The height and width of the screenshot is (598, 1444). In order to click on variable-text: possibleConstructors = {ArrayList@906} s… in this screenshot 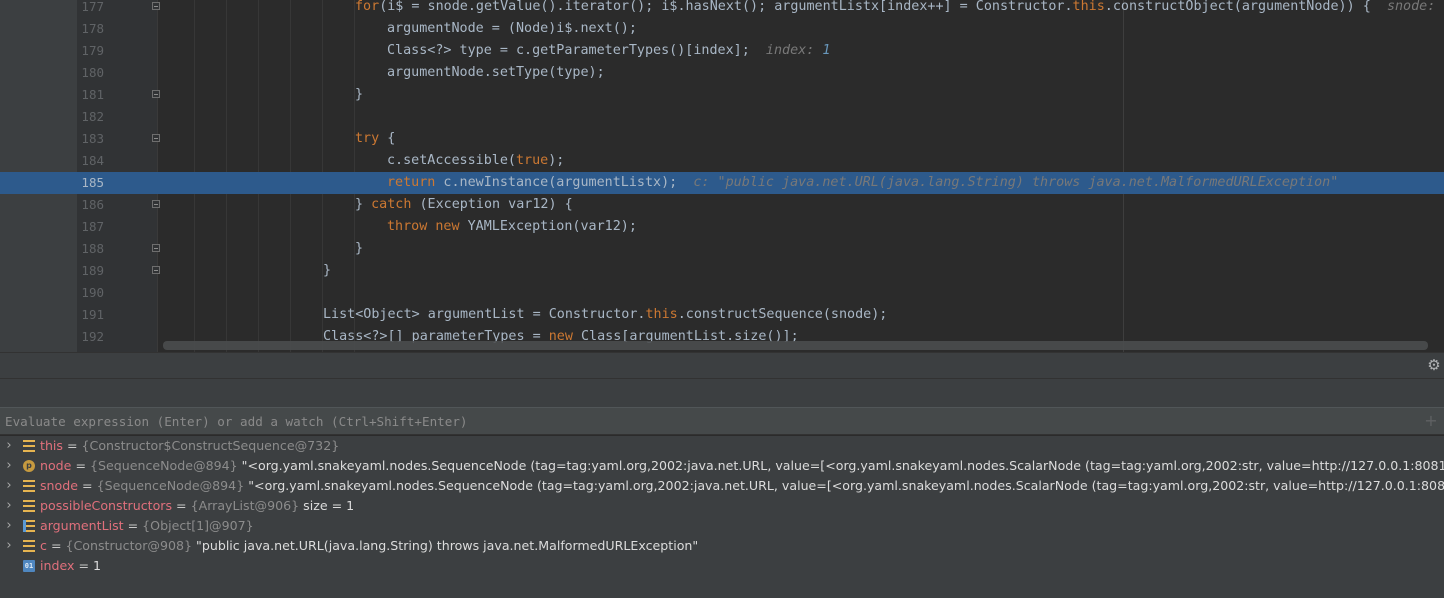, I will do `click(197, 506)`.